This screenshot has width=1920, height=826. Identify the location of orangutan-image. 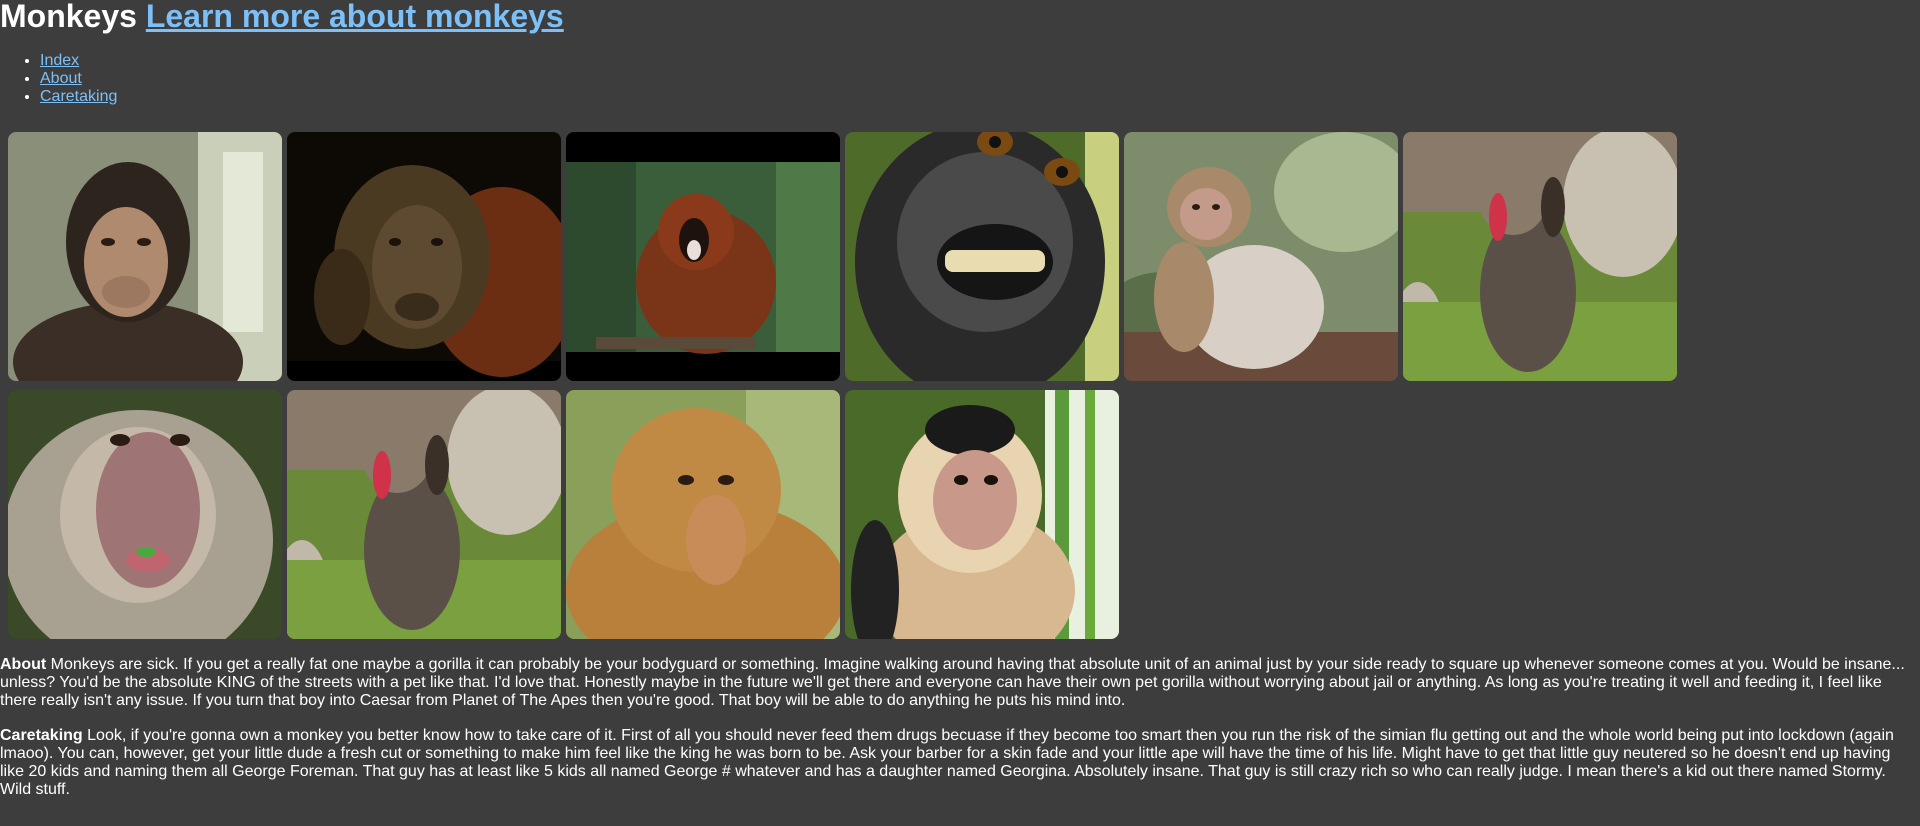
(424, 256).